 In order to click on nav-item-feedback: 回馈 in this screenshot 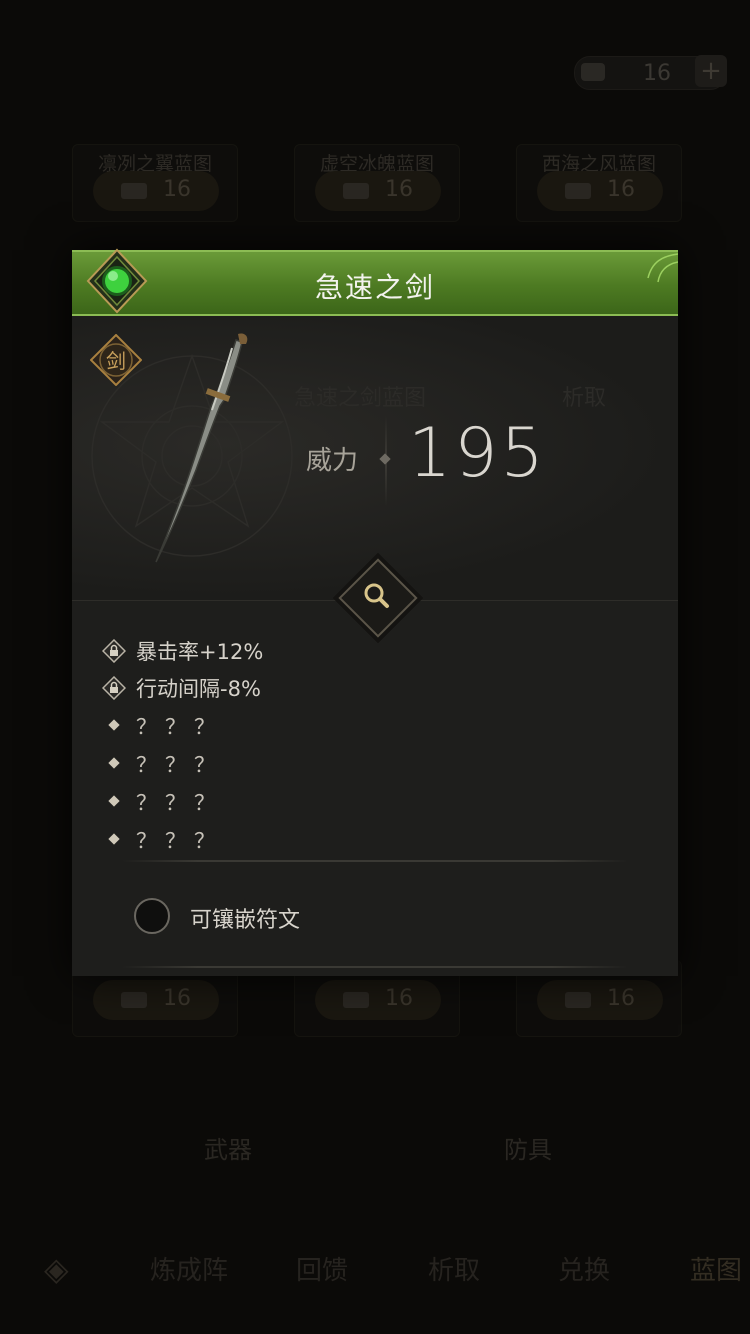, I will do `click(322, 1268)`.